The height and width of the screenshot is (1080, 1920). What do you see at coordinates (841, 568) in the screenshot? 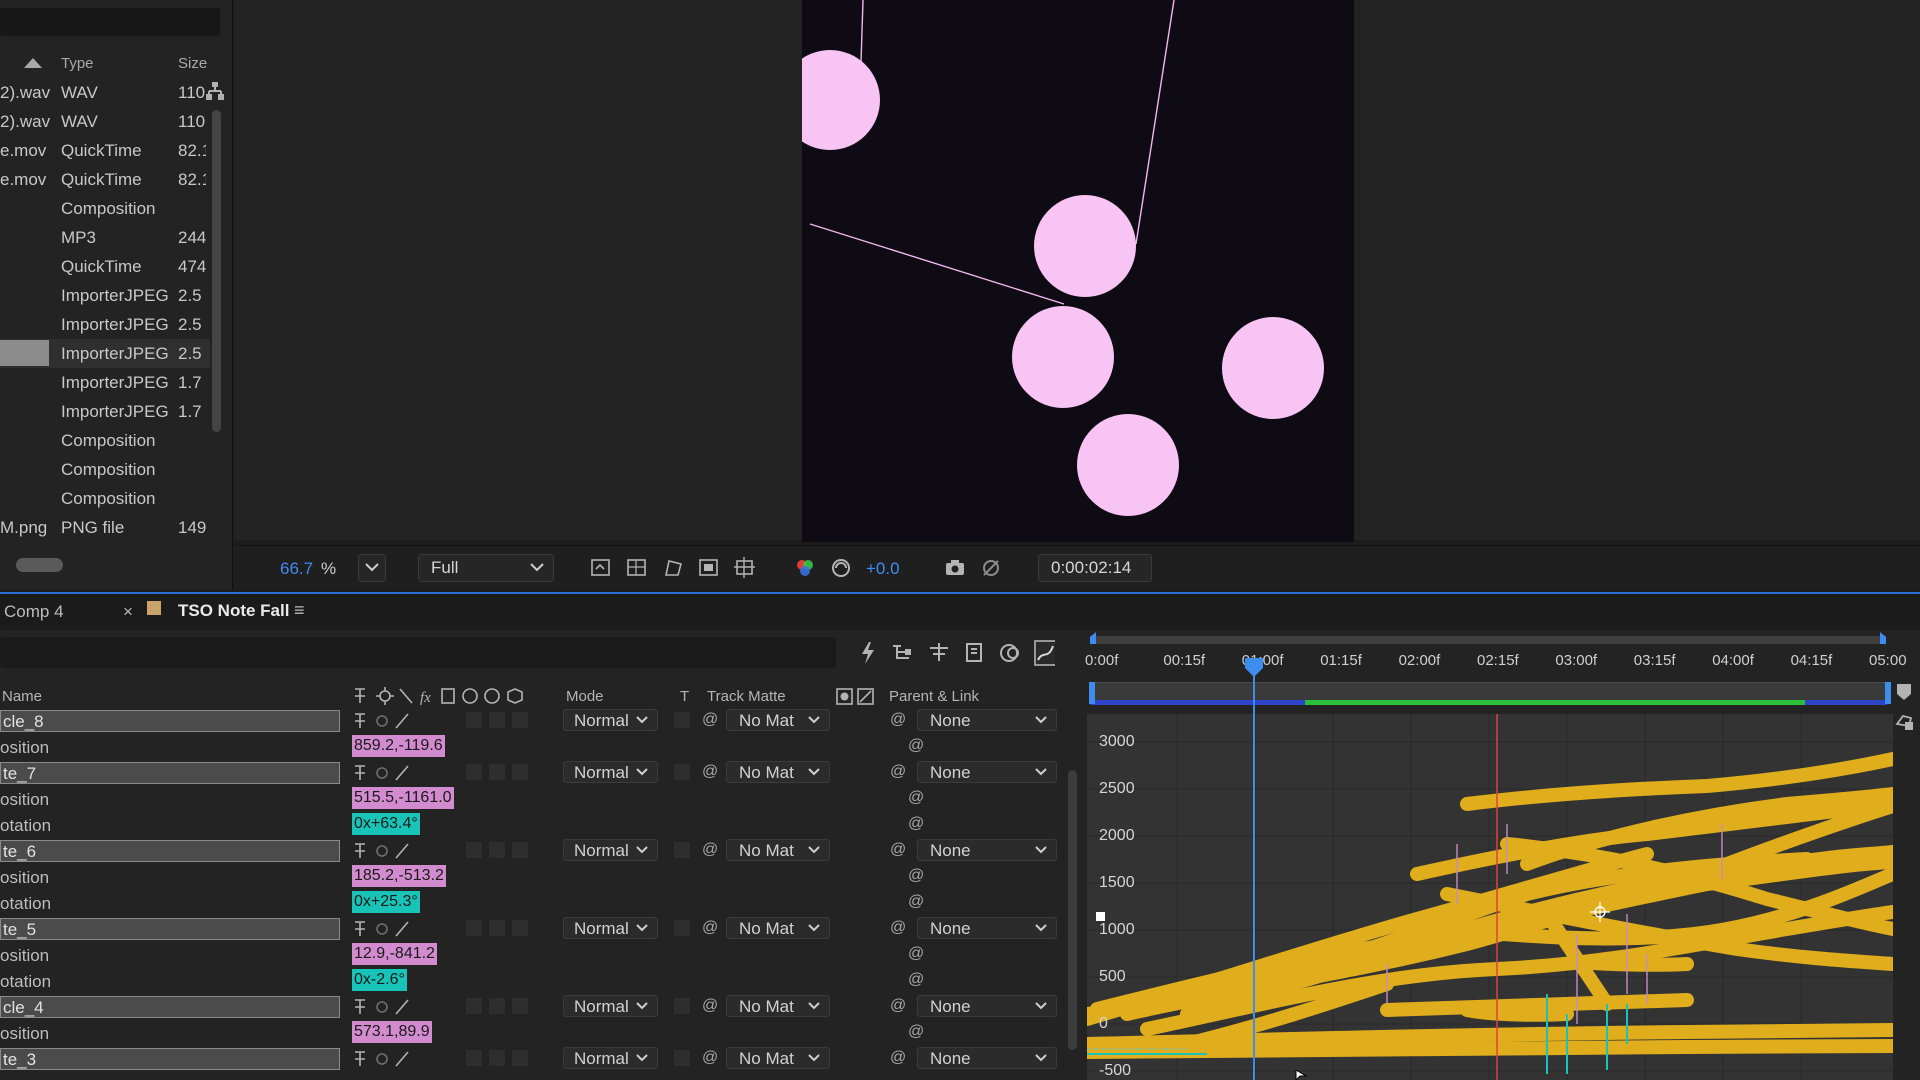
I see `reset-exposure-icon` at bounding box center [841, 568].